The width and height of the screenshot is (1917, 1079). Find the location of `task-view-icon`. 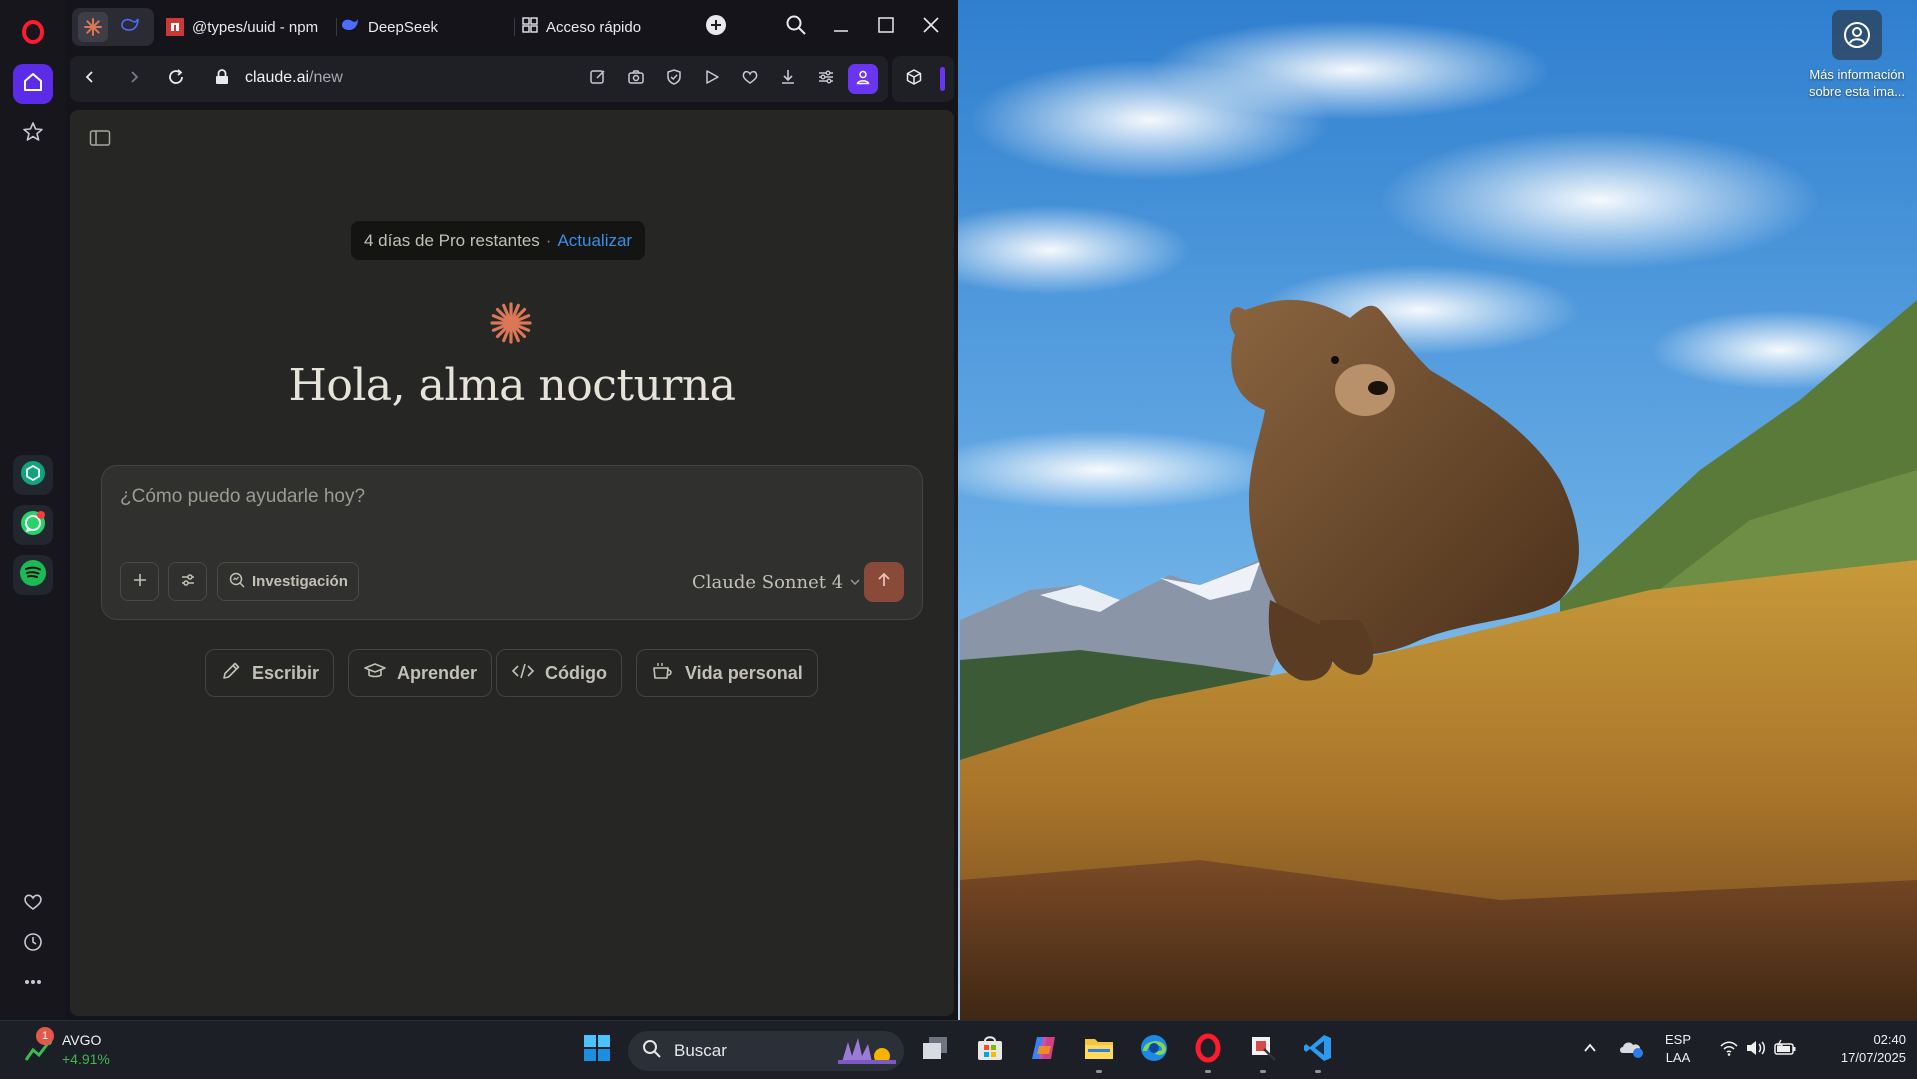

task-view-icon is located at coordinates (935, 1050).